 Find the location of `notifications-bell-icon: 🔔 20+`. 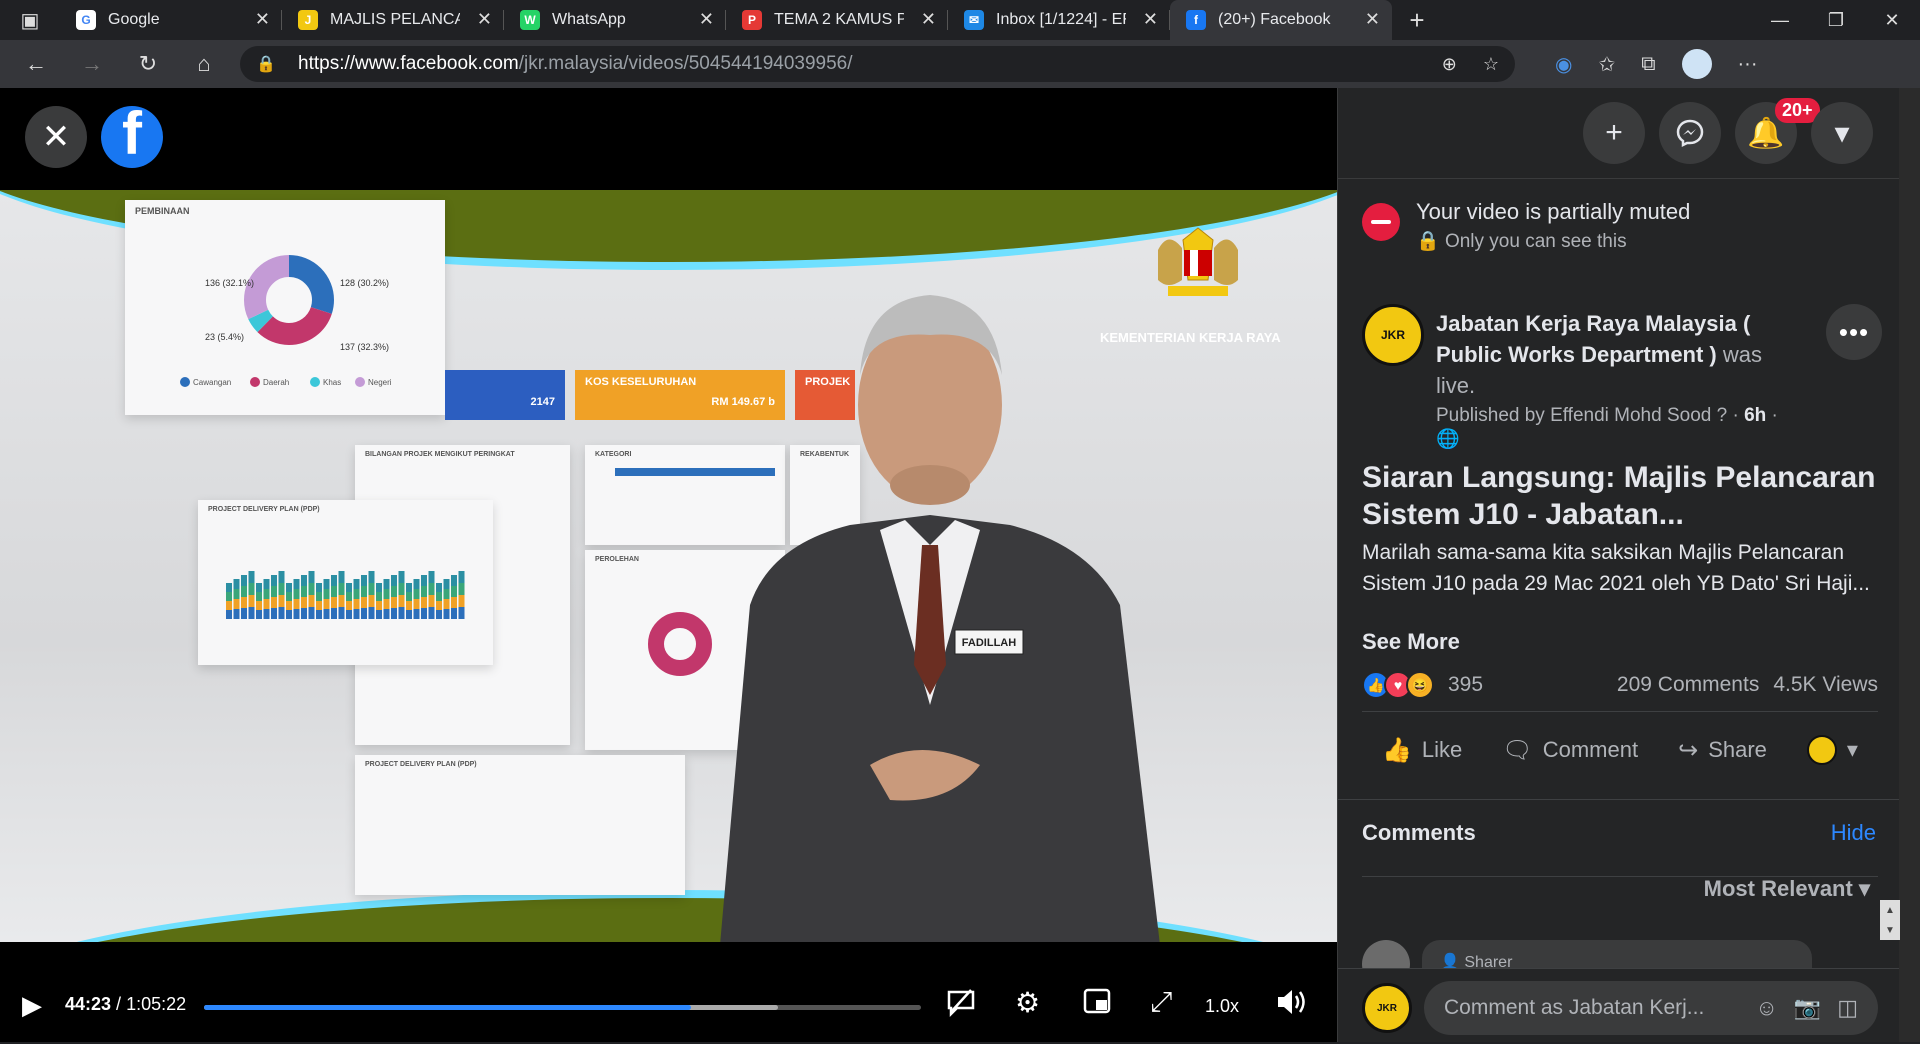

notifications-bell-icon: 🔔 20+ is located at coordinates (1777, 131).